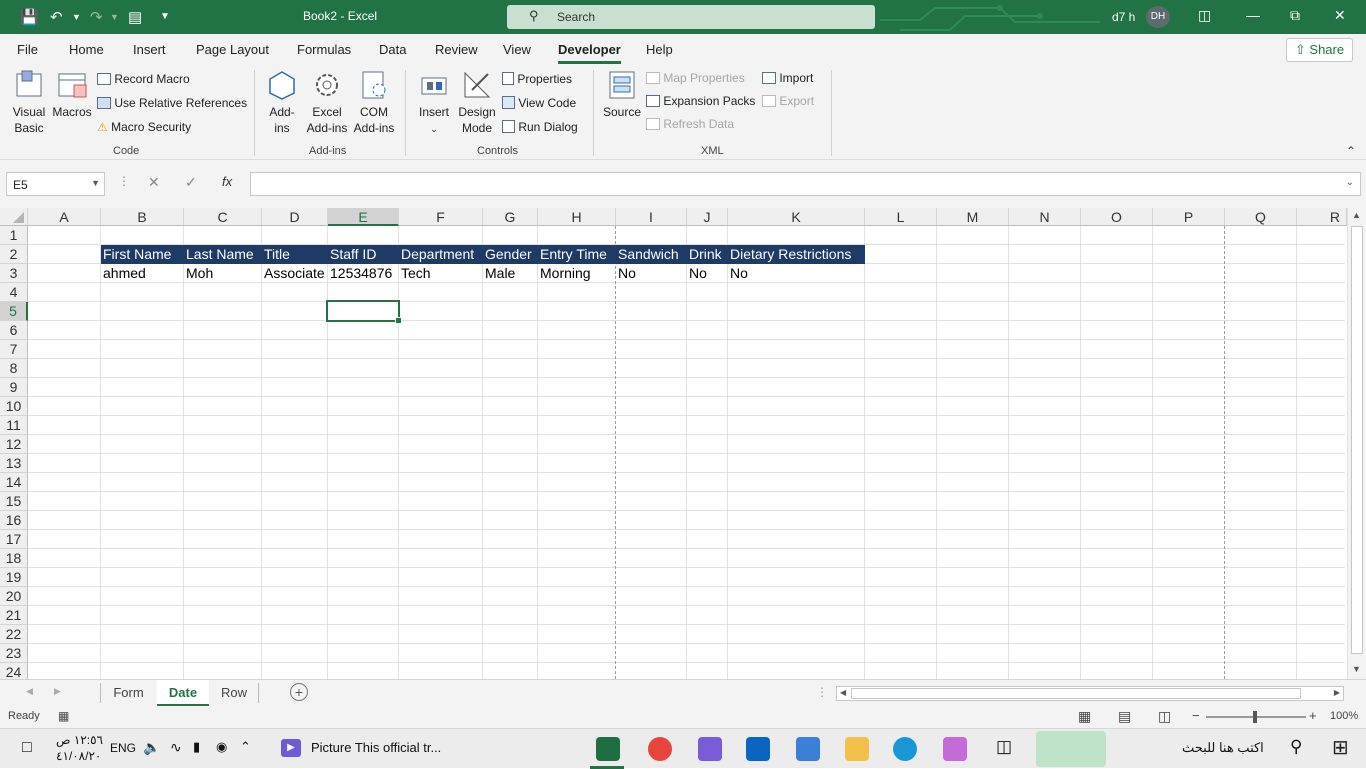  Describe the element at coordinates (151, 747) in the screenshot. I see `volume-icon: 🔈` at that location.